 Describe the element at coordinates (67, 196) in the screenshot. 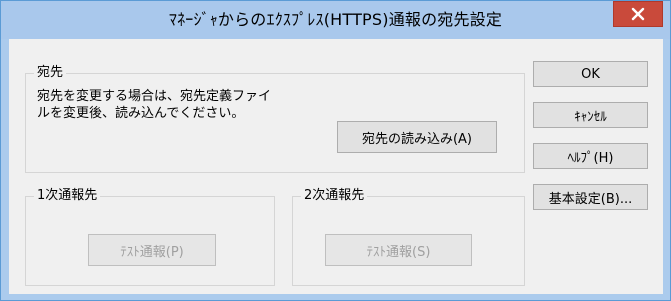

I see `primary-notify-group-label: 1次通報先` at that location.